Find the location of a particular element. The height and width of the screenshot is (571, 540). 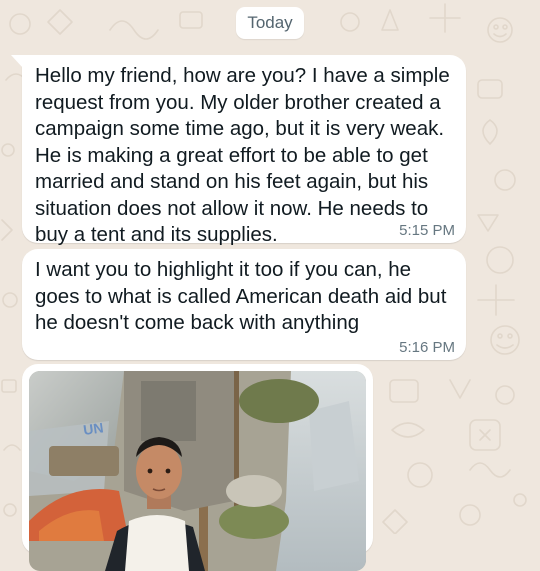

date-separator: Today is located at coordinates (270, 23).